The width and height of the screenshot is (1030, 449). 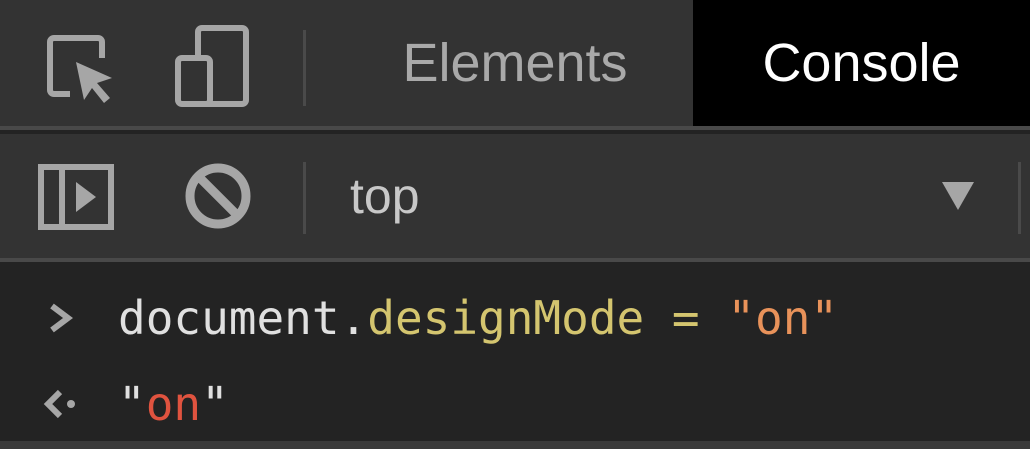 I want to click on chevron-down-icon, so click(x=958, y=196).